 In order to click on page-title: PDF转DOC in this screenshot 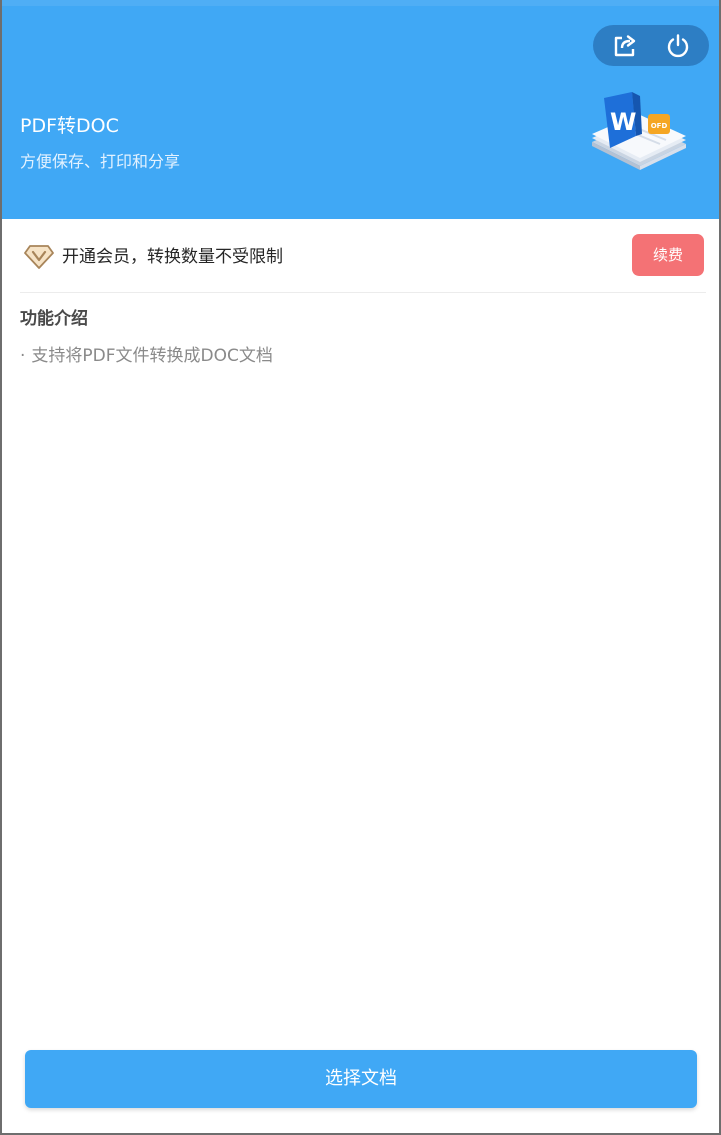, I will do `click(69, 126)`.